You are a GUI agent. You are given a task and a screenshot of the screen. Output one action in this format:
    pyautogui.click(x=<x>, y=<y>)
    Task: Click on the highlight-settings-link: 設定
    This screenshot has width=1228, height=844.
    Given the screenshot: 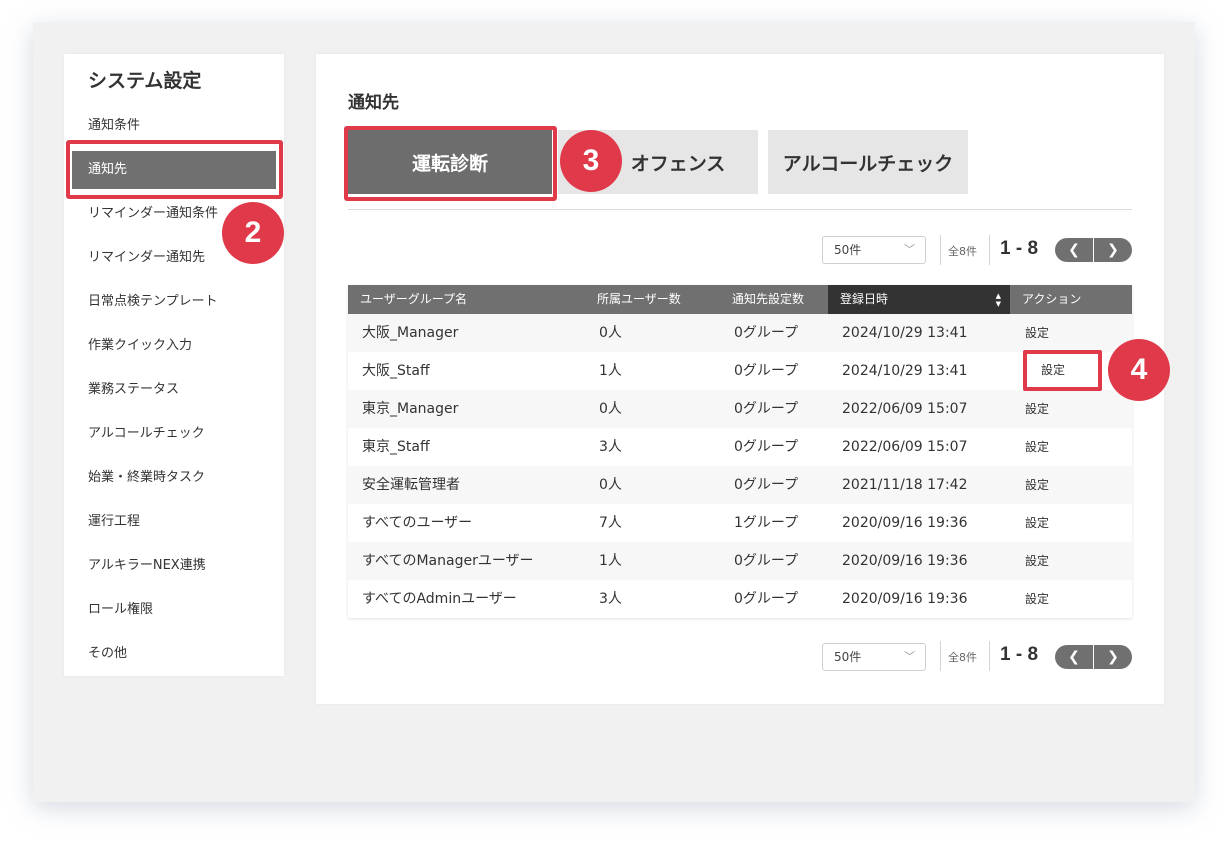 What is the action you would take?
    pyautogui.click(x=1062, y=370)
    